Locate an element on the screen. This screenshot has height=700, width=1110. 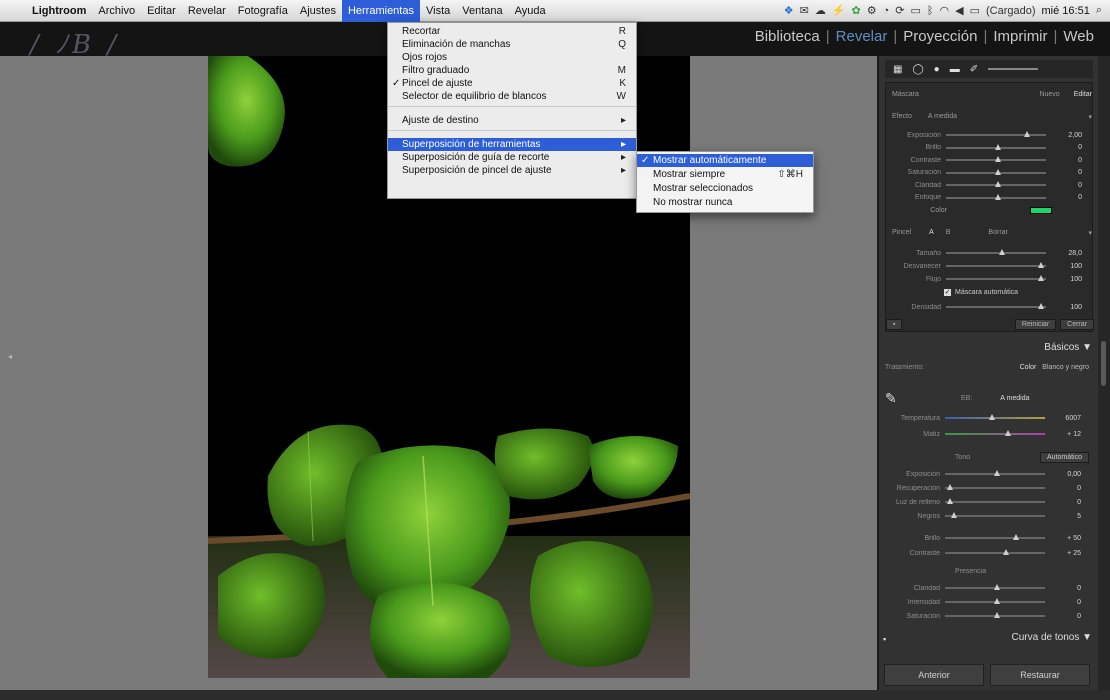
previous-button: Anterior is located at coordinates (934, 675).